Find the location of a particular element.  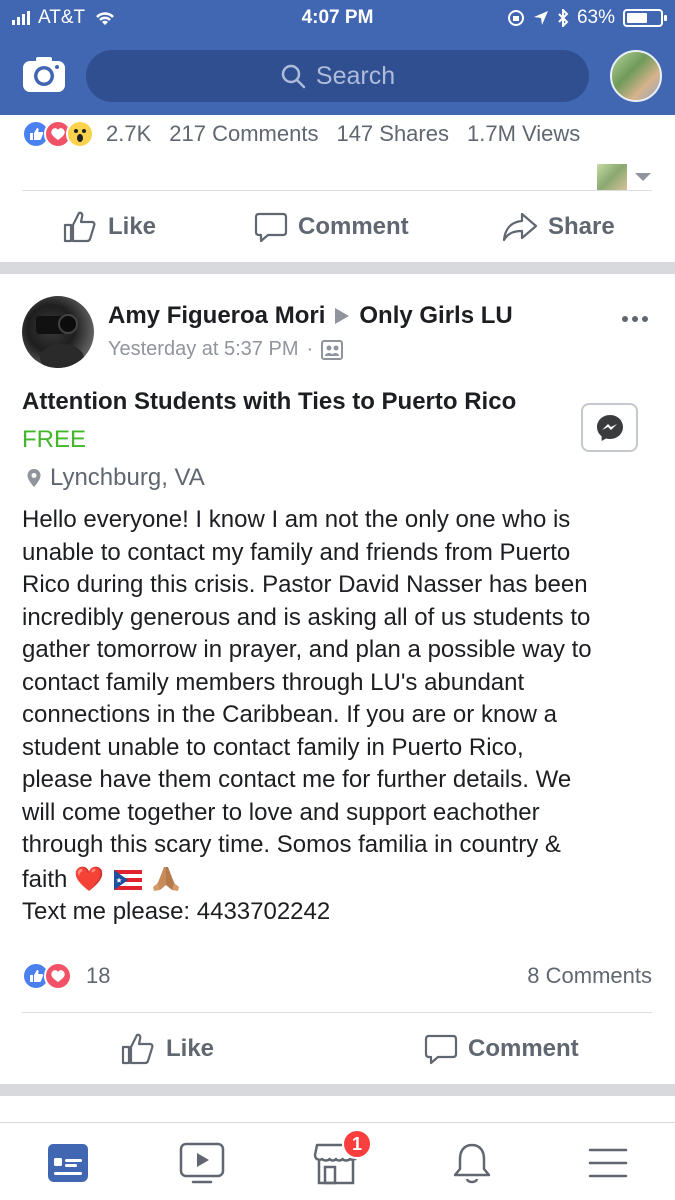

watch-video-icon is located at coordinates (202, 1163).